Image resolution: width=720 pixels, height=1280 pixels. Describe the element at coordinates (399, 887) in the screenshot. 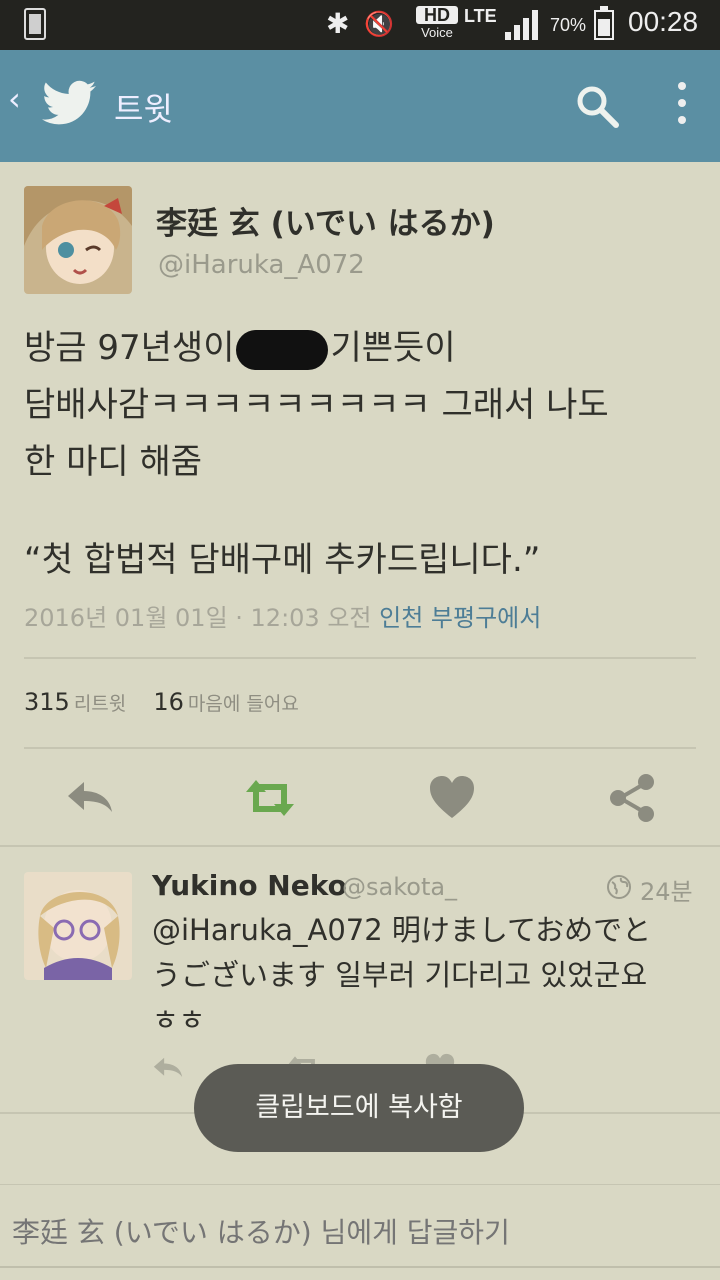

I see `reply-author-handle: @sakota_` at that location.